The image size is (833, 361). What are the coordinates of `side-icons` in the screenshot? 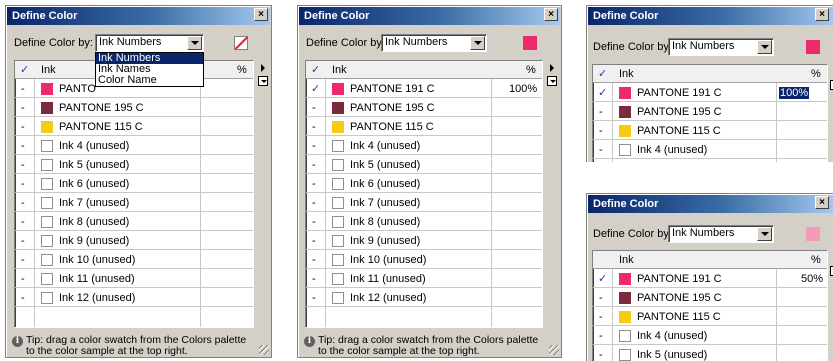 It's located at (264, 75).